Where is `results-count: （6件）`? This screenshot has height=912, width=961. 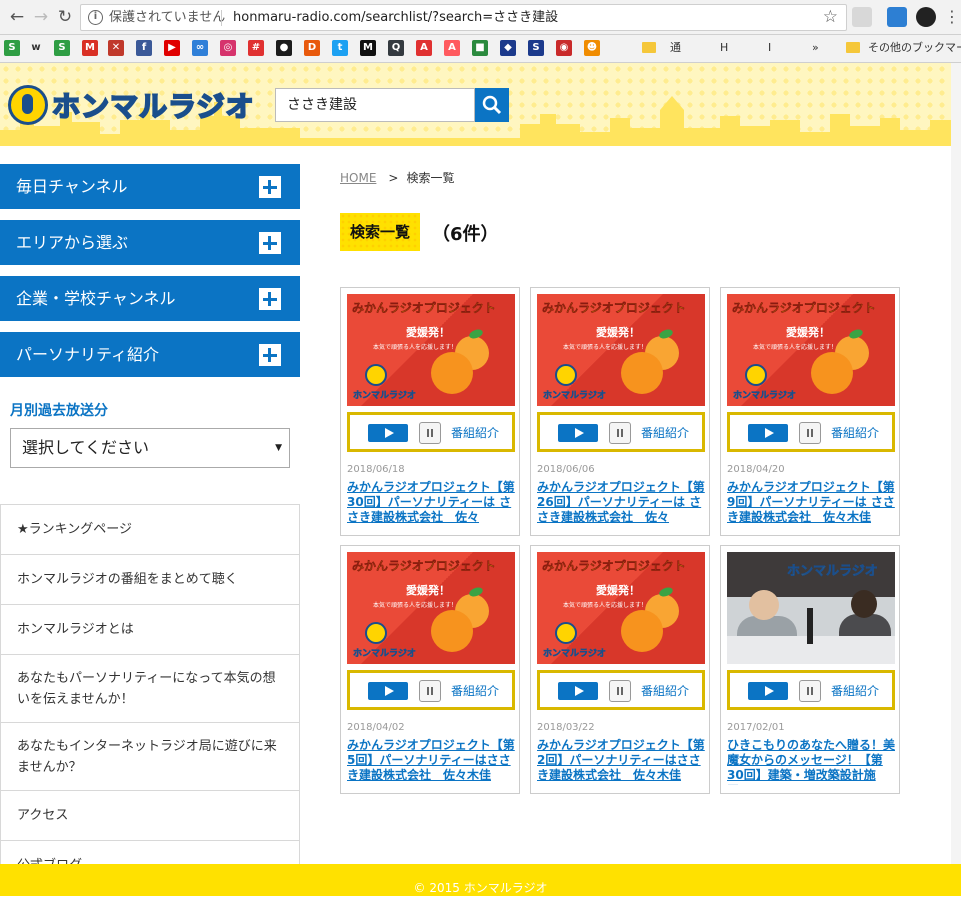 results-count: （6件） is located at coordinates (465, 234).